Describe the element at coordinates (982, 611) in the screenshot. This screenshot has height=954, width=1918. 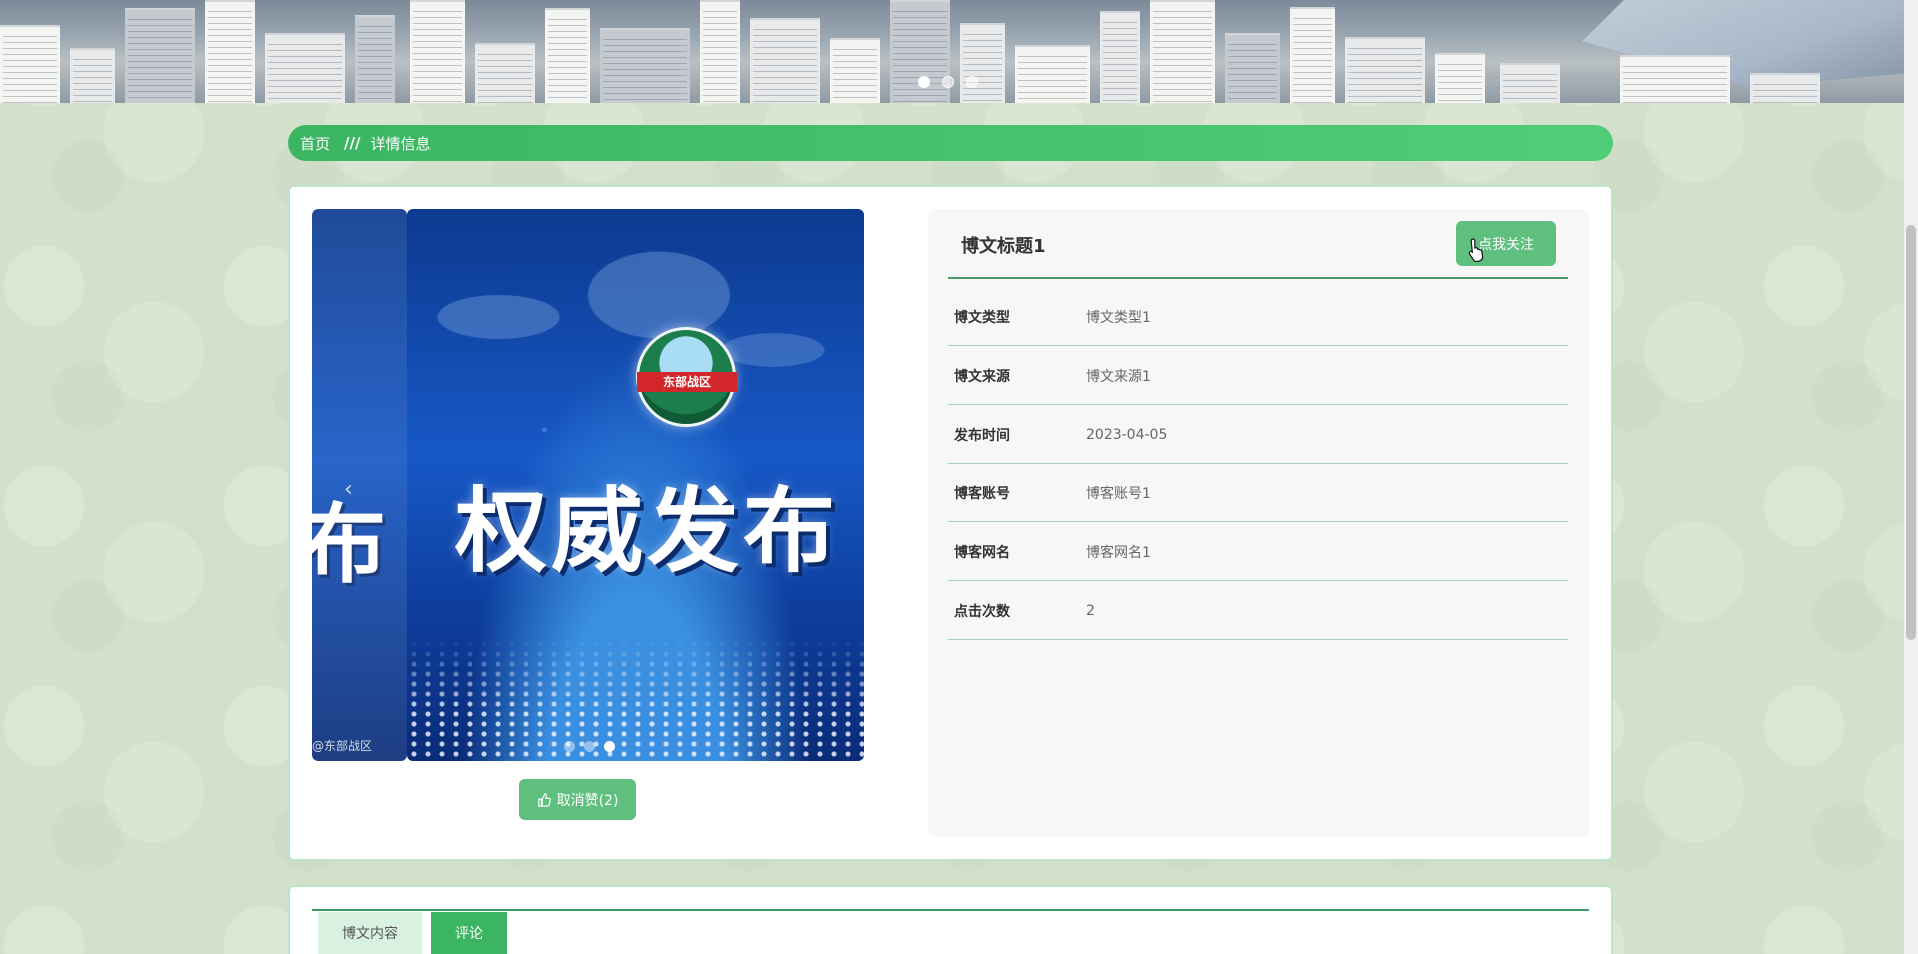
I see `detail-label: 点击次数` at that location.